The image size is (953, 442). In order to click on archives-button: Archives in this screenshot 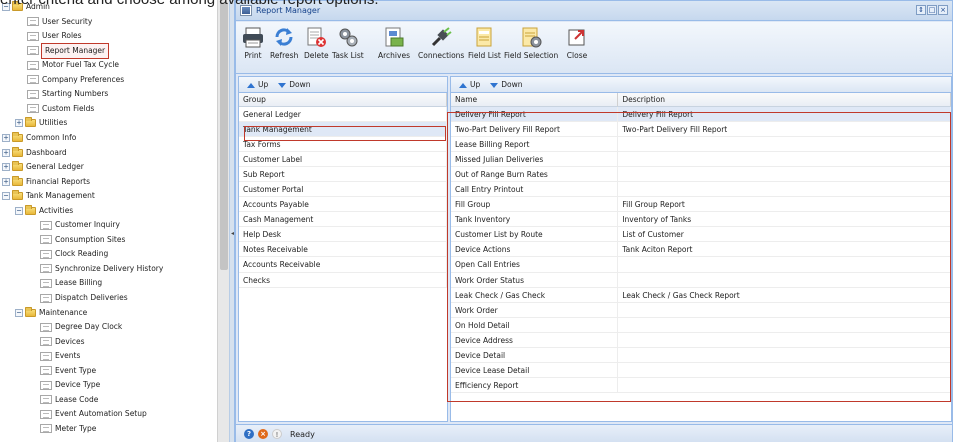, I will do `click(394, 43)`.